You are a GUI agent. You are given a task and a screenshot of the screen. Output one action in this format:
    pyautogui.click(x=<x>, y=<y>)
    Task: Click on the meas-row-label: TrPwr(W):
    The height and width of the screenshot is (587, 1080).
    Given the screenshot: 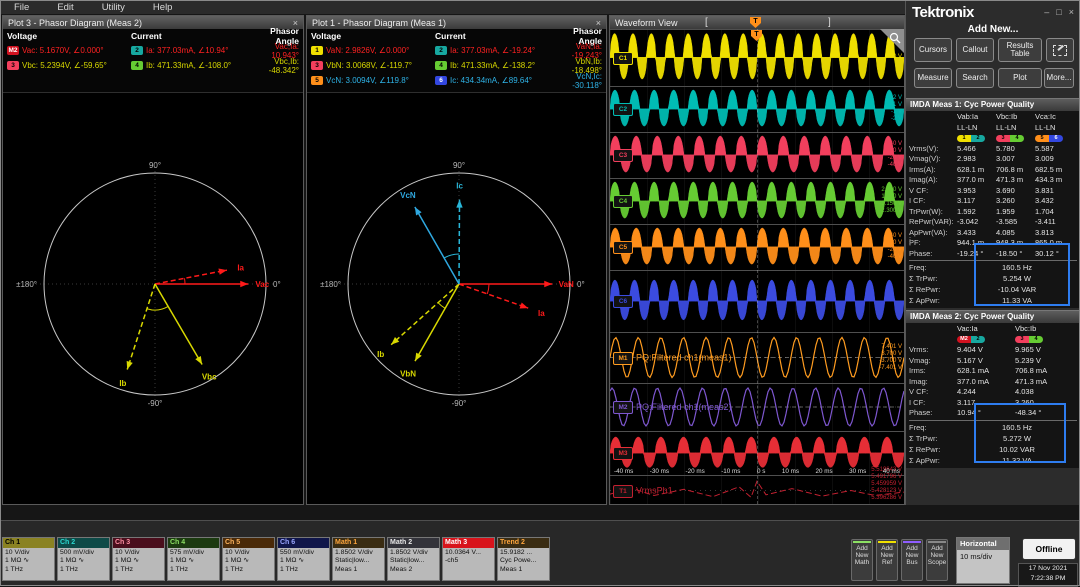 What is the action you would take?
    pyautogui.click(x=926, y=211)
    